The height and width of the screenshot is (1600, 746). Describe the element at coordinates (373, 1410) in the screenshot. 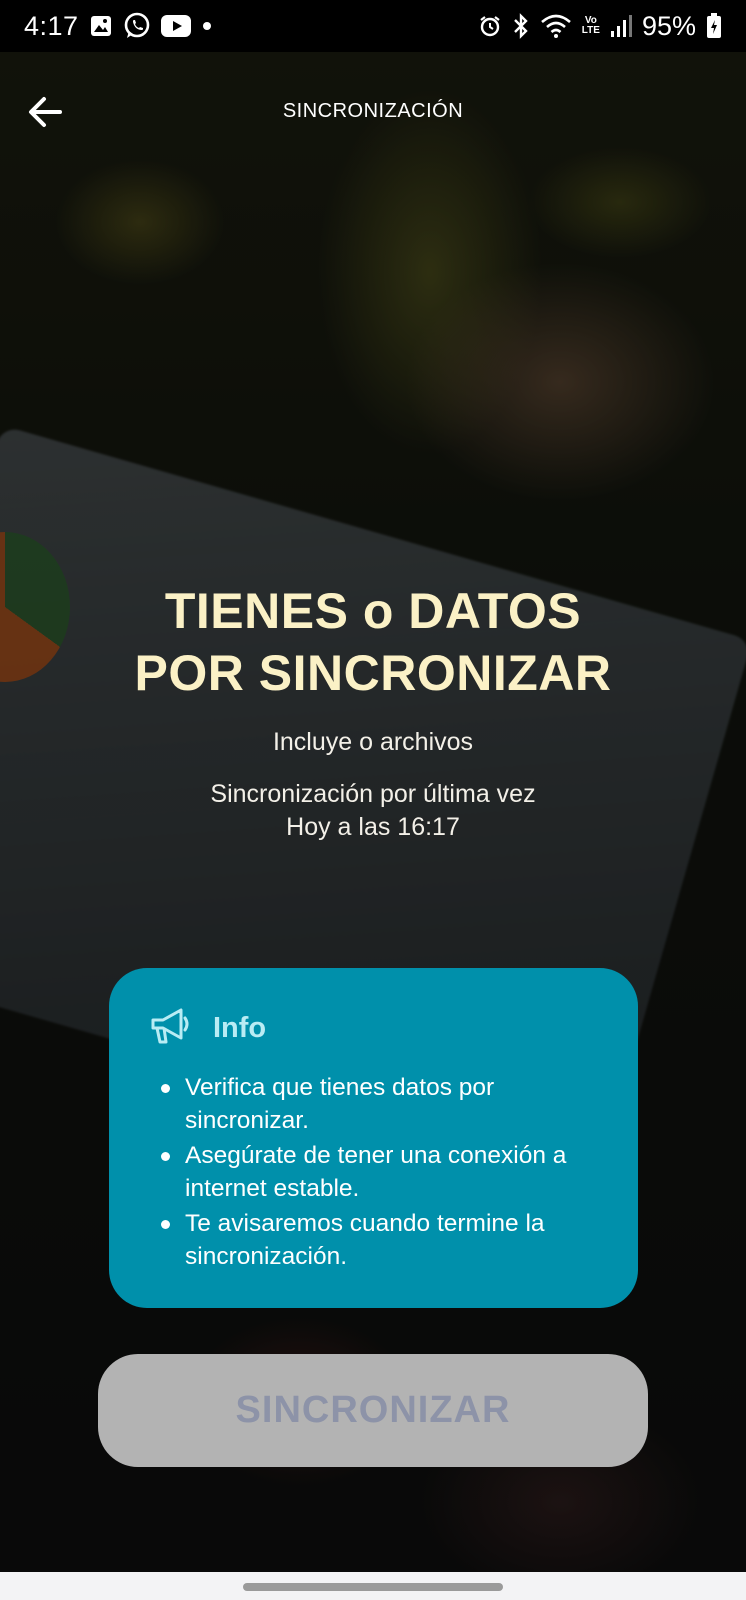

I see `sync-button: SINCRONIZAR` at that location.